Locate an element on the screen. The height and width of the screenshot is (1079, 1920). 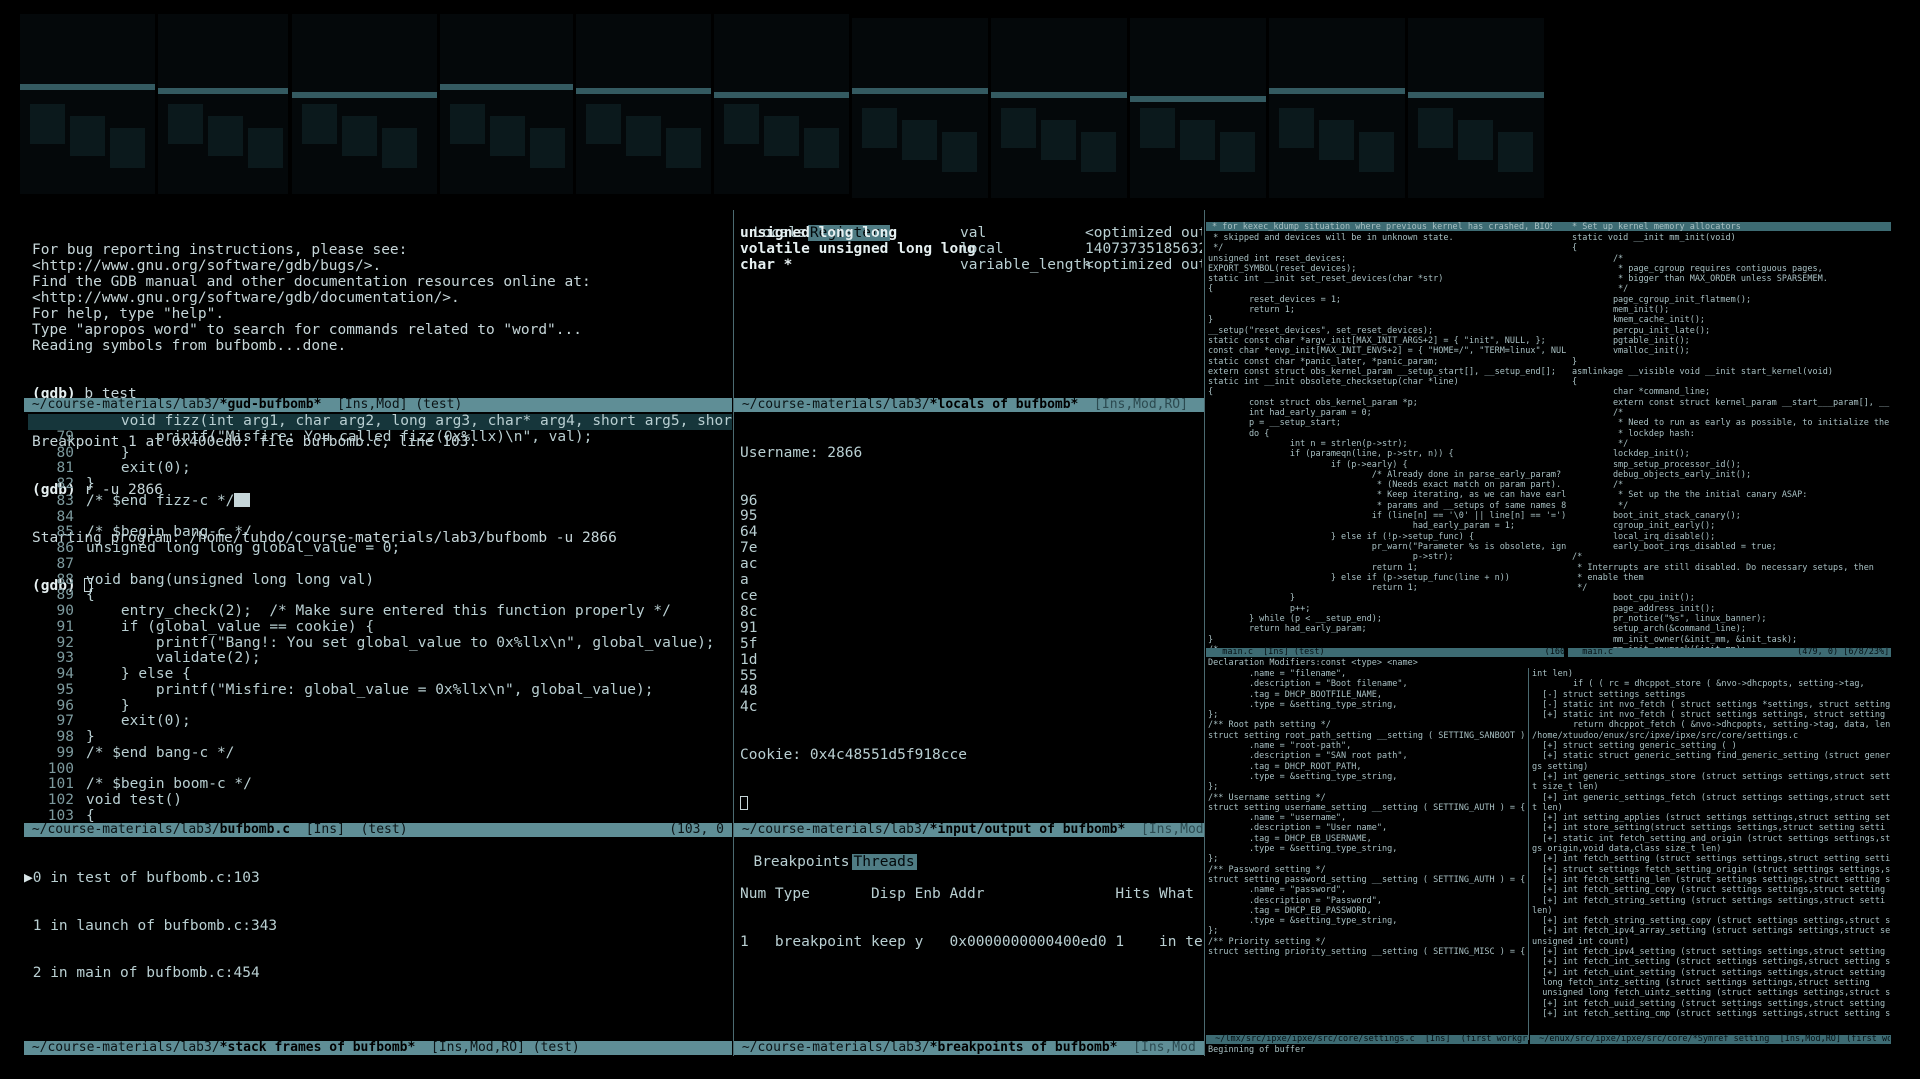
source-line: 80 } is located at coordinates (380, 453).